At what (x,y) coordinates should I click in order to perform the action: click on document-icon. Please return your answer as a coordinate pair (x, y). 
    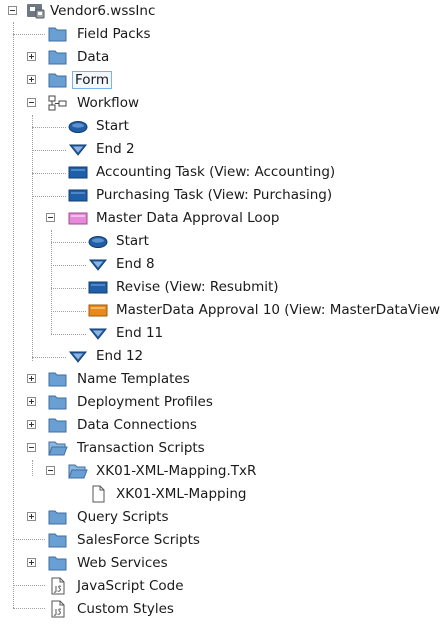
    Looking at the image, I should click on (98, 494).